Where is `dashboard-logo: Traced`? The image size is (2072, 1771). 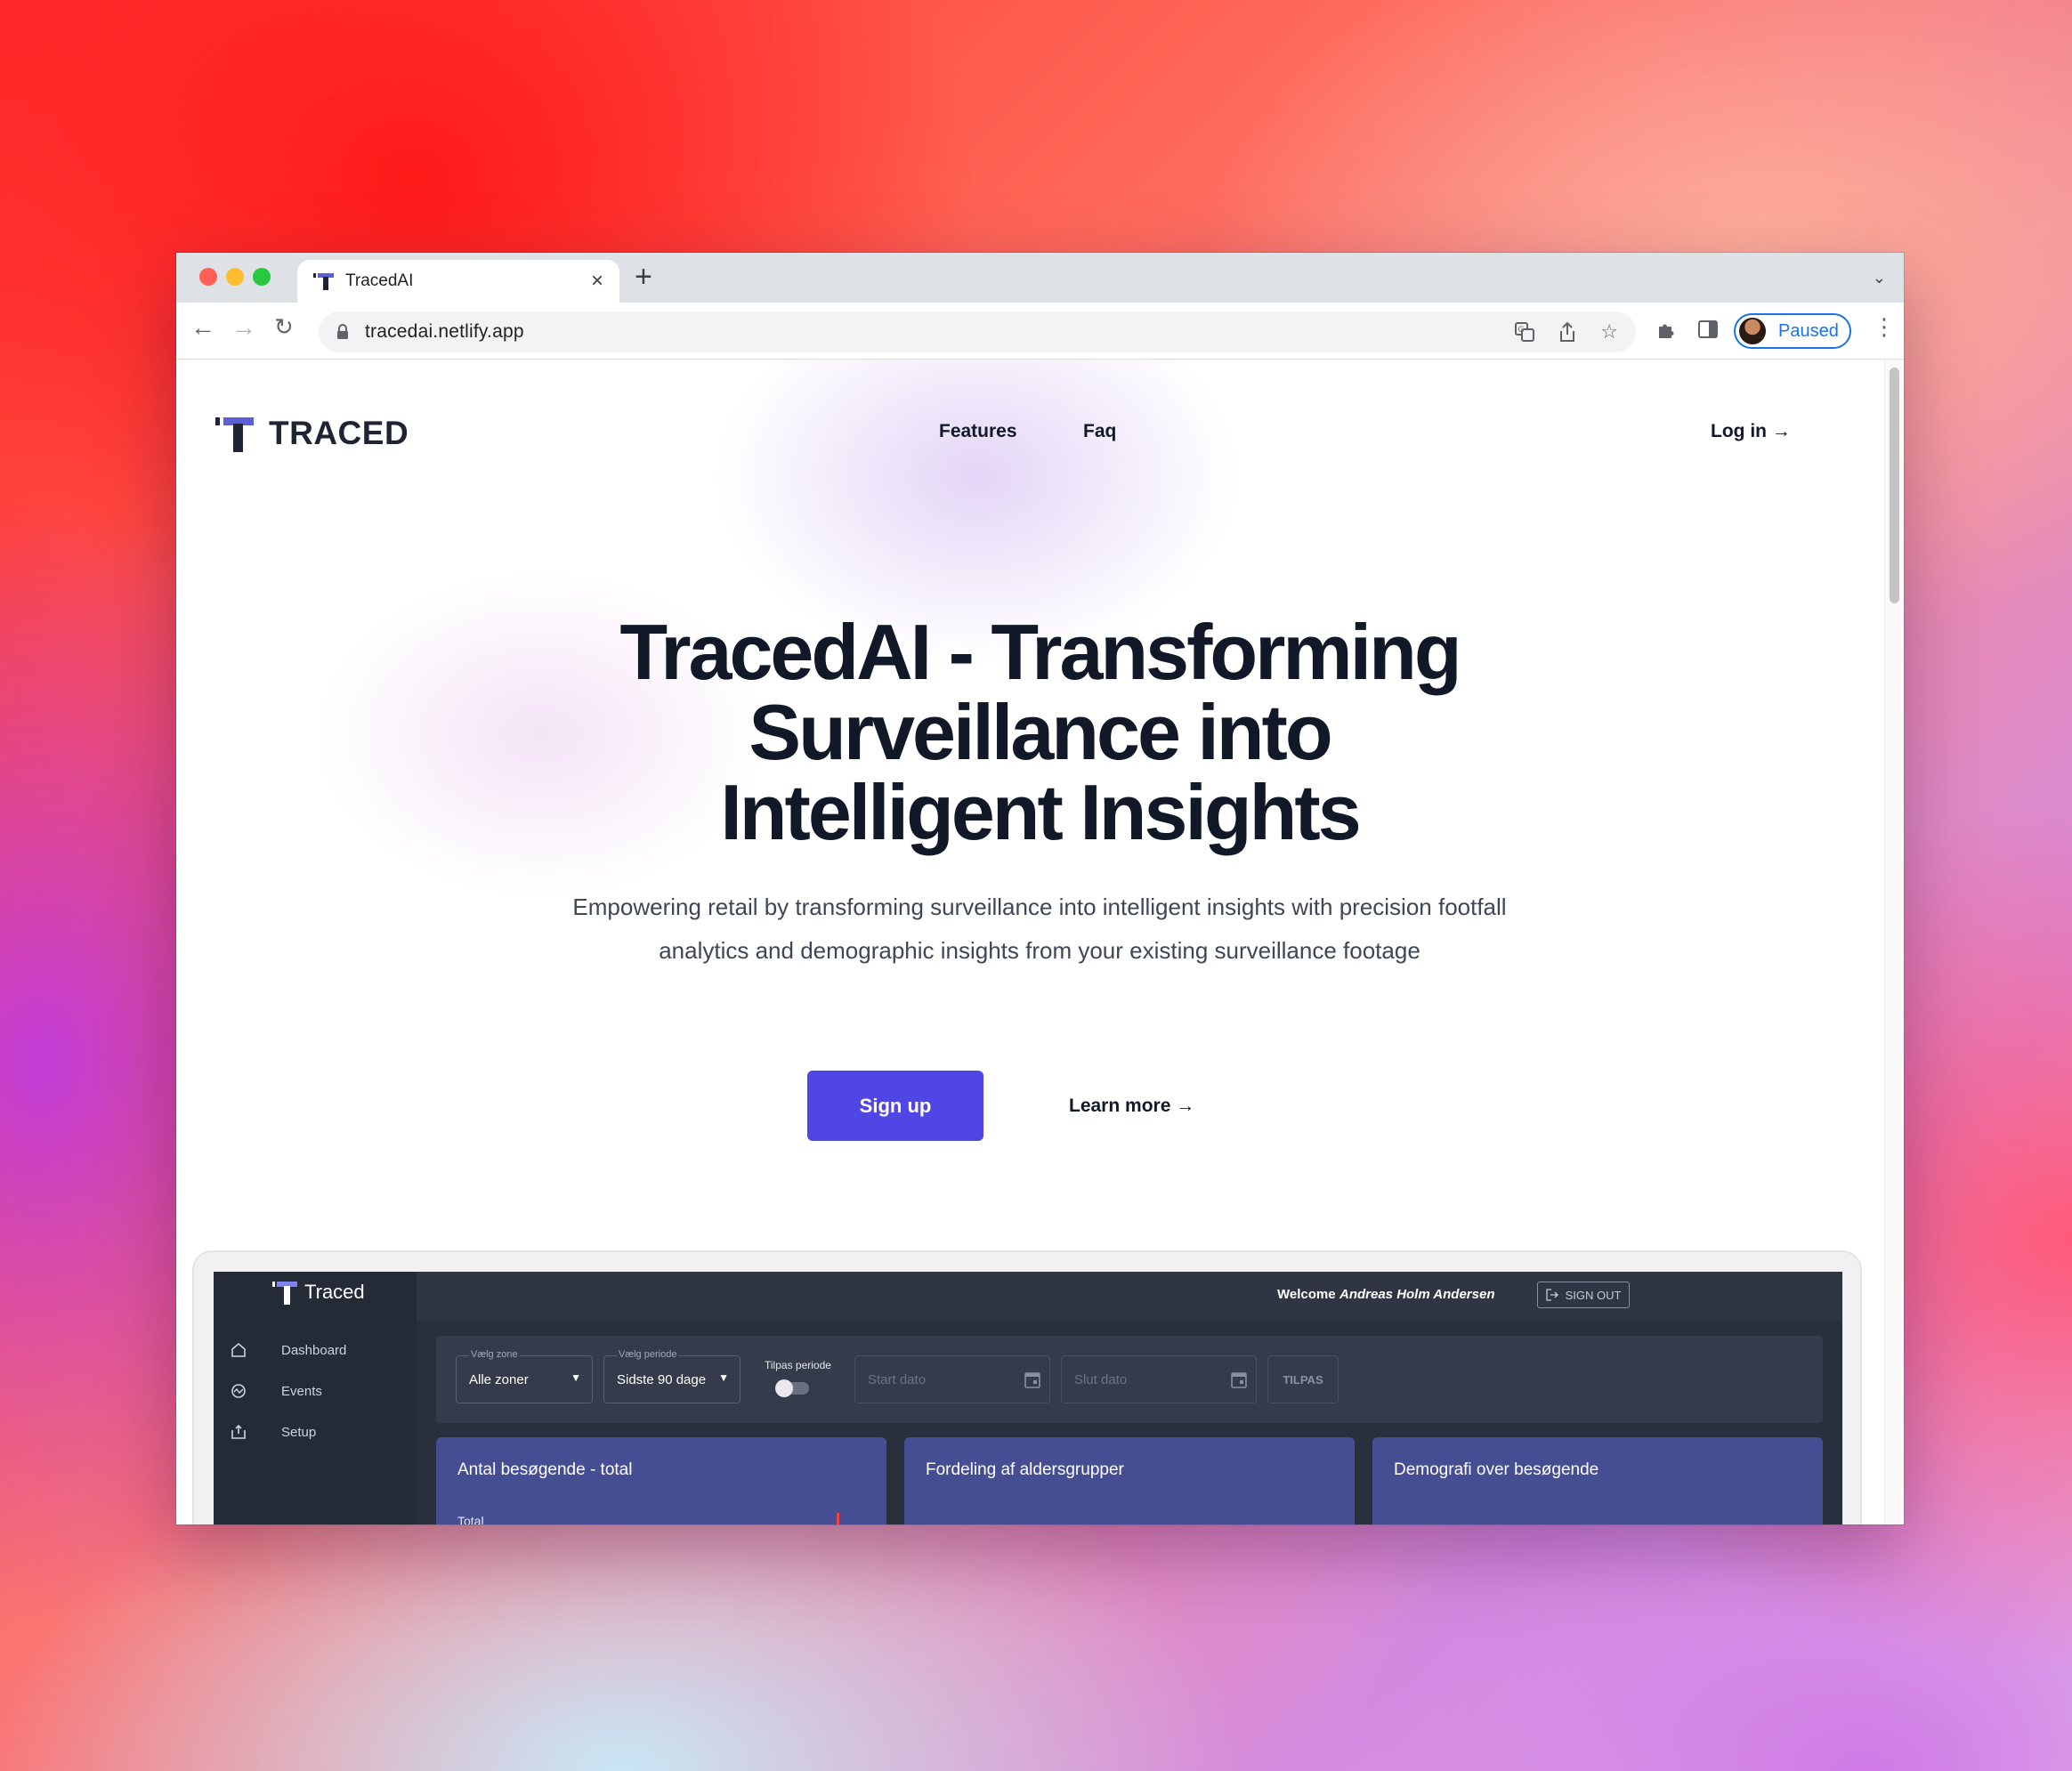 dashboard-logo: Traced is located at coordinates (318, 1292).